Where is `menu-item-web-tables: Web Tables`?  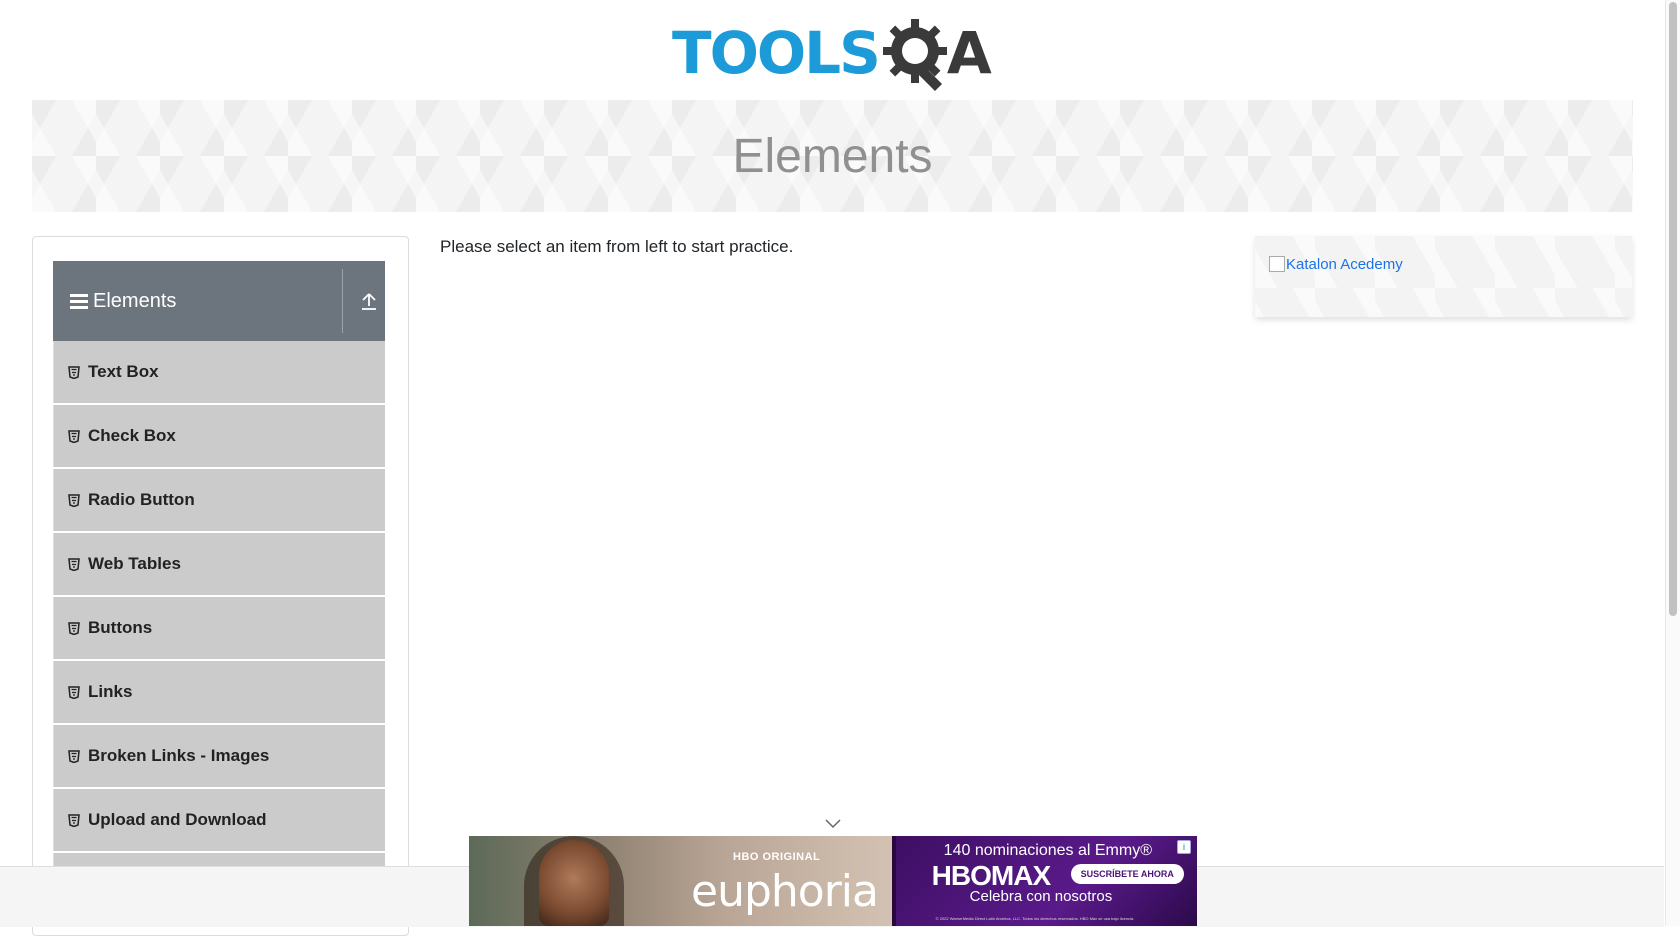 menu-item-web-tables: Web Tables is located at coordinates (219, 564).